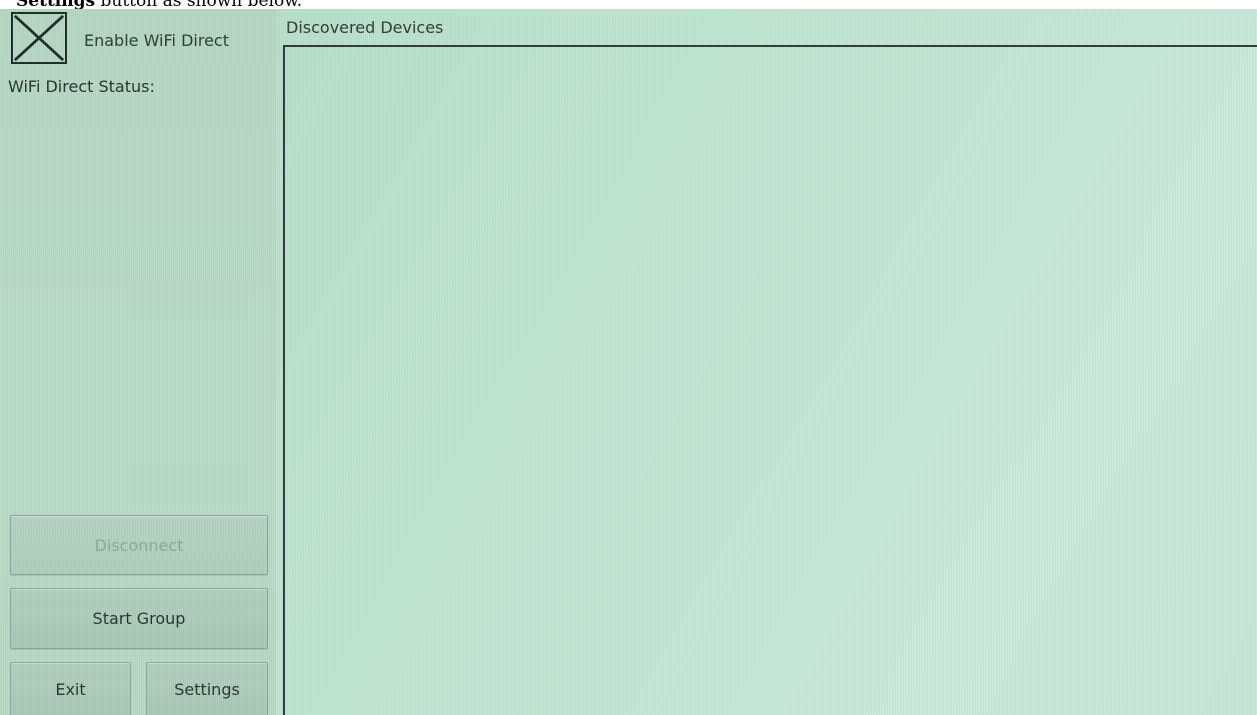 Image resolution: width=1257 pixels, height=715 pixels. I want to click on exit-button-label: Exit, so click(70, 689).